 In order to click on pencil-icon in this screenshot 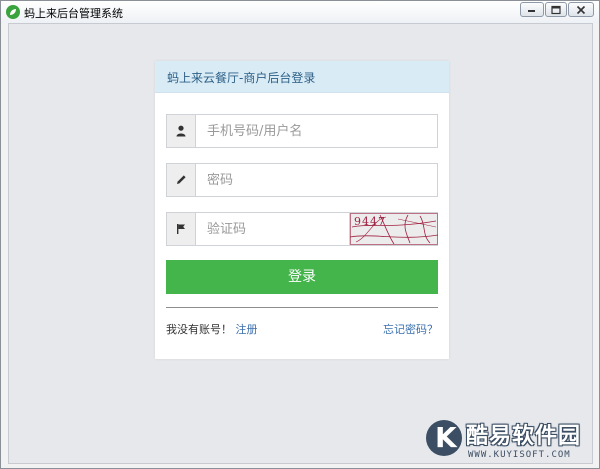, I will do `click(181, 179)`.